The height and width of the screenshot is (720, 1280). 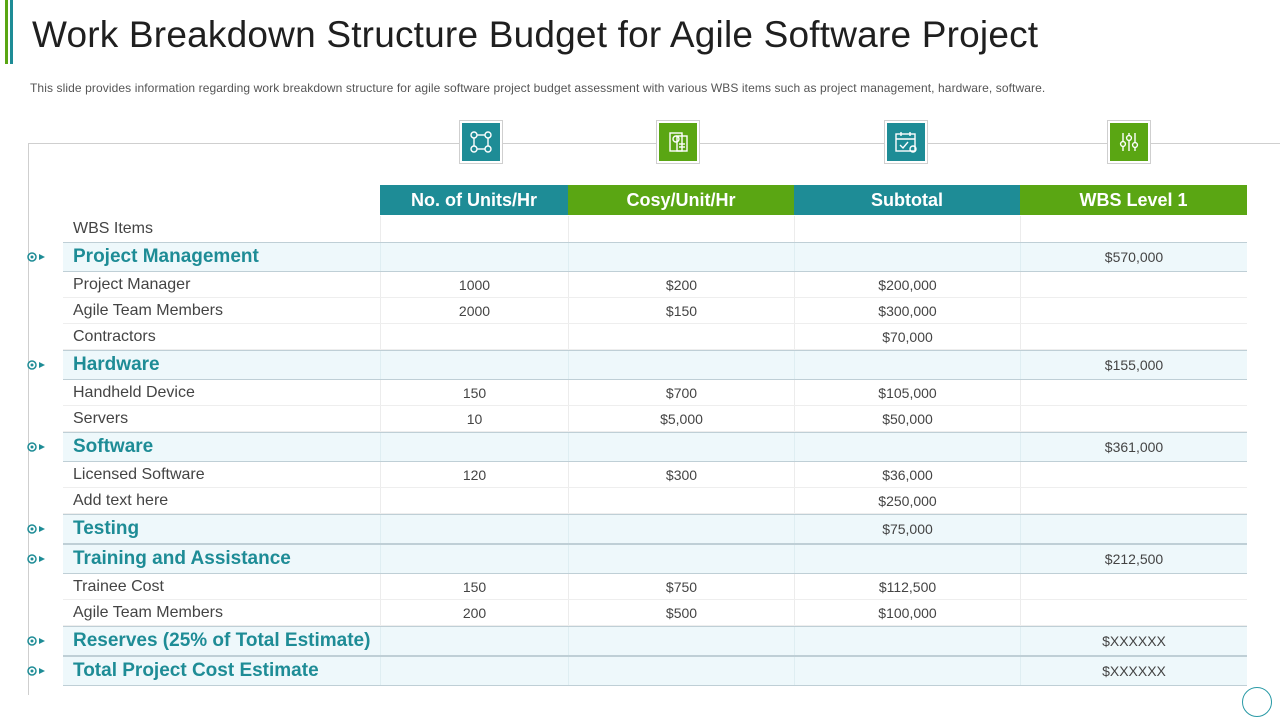 What do you see at coordinates (118, 586) in the screenshot?
I see `row-label: Trainee Cost` at bounding box center [118, 586].